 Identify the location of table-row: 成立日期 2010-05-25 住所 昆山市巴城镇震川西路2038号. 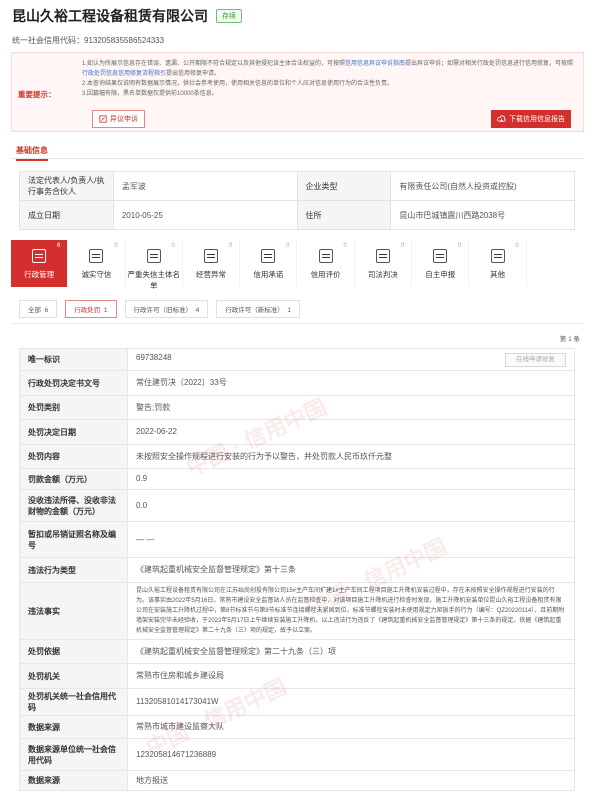
(297, 215).